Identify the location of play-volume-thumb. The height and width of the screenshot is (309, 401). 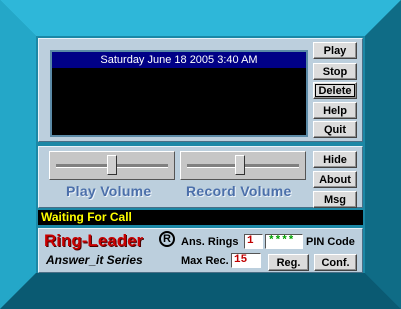
(112, 165).